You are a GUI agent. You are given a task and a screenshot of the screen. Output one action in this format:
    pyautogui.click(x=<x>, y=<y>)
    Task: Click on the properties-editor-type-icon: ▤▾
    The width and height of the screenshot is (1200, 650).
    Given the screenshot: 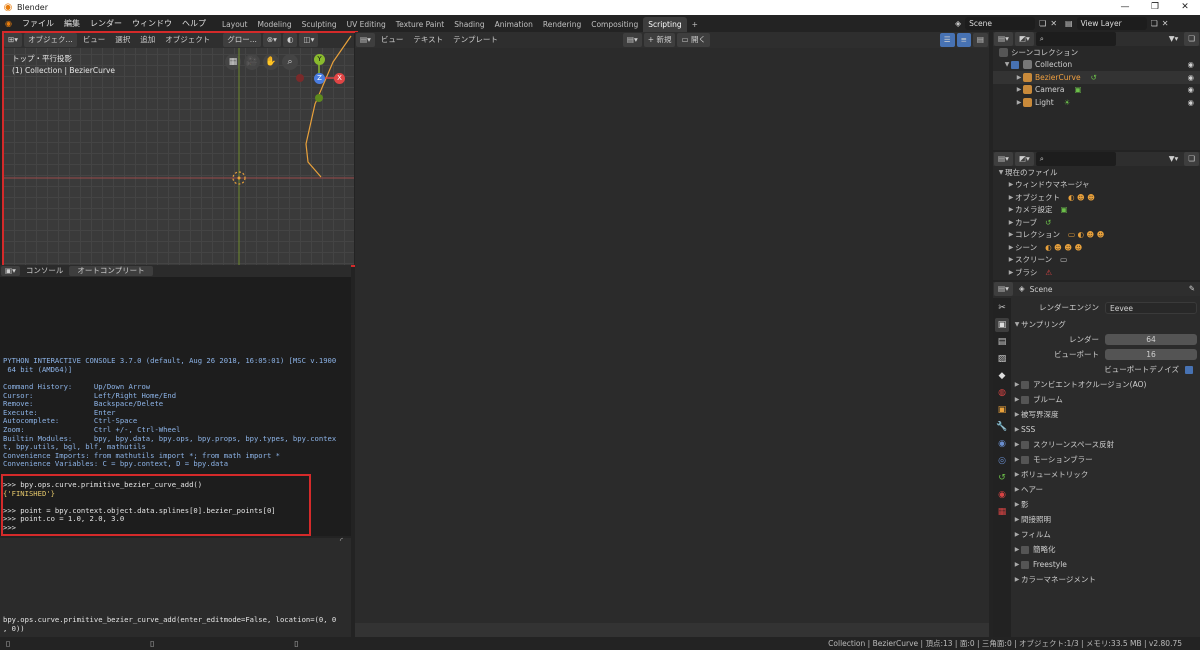 What is the action you would take?
    pyautogui.click(x=1003, y=289)
    